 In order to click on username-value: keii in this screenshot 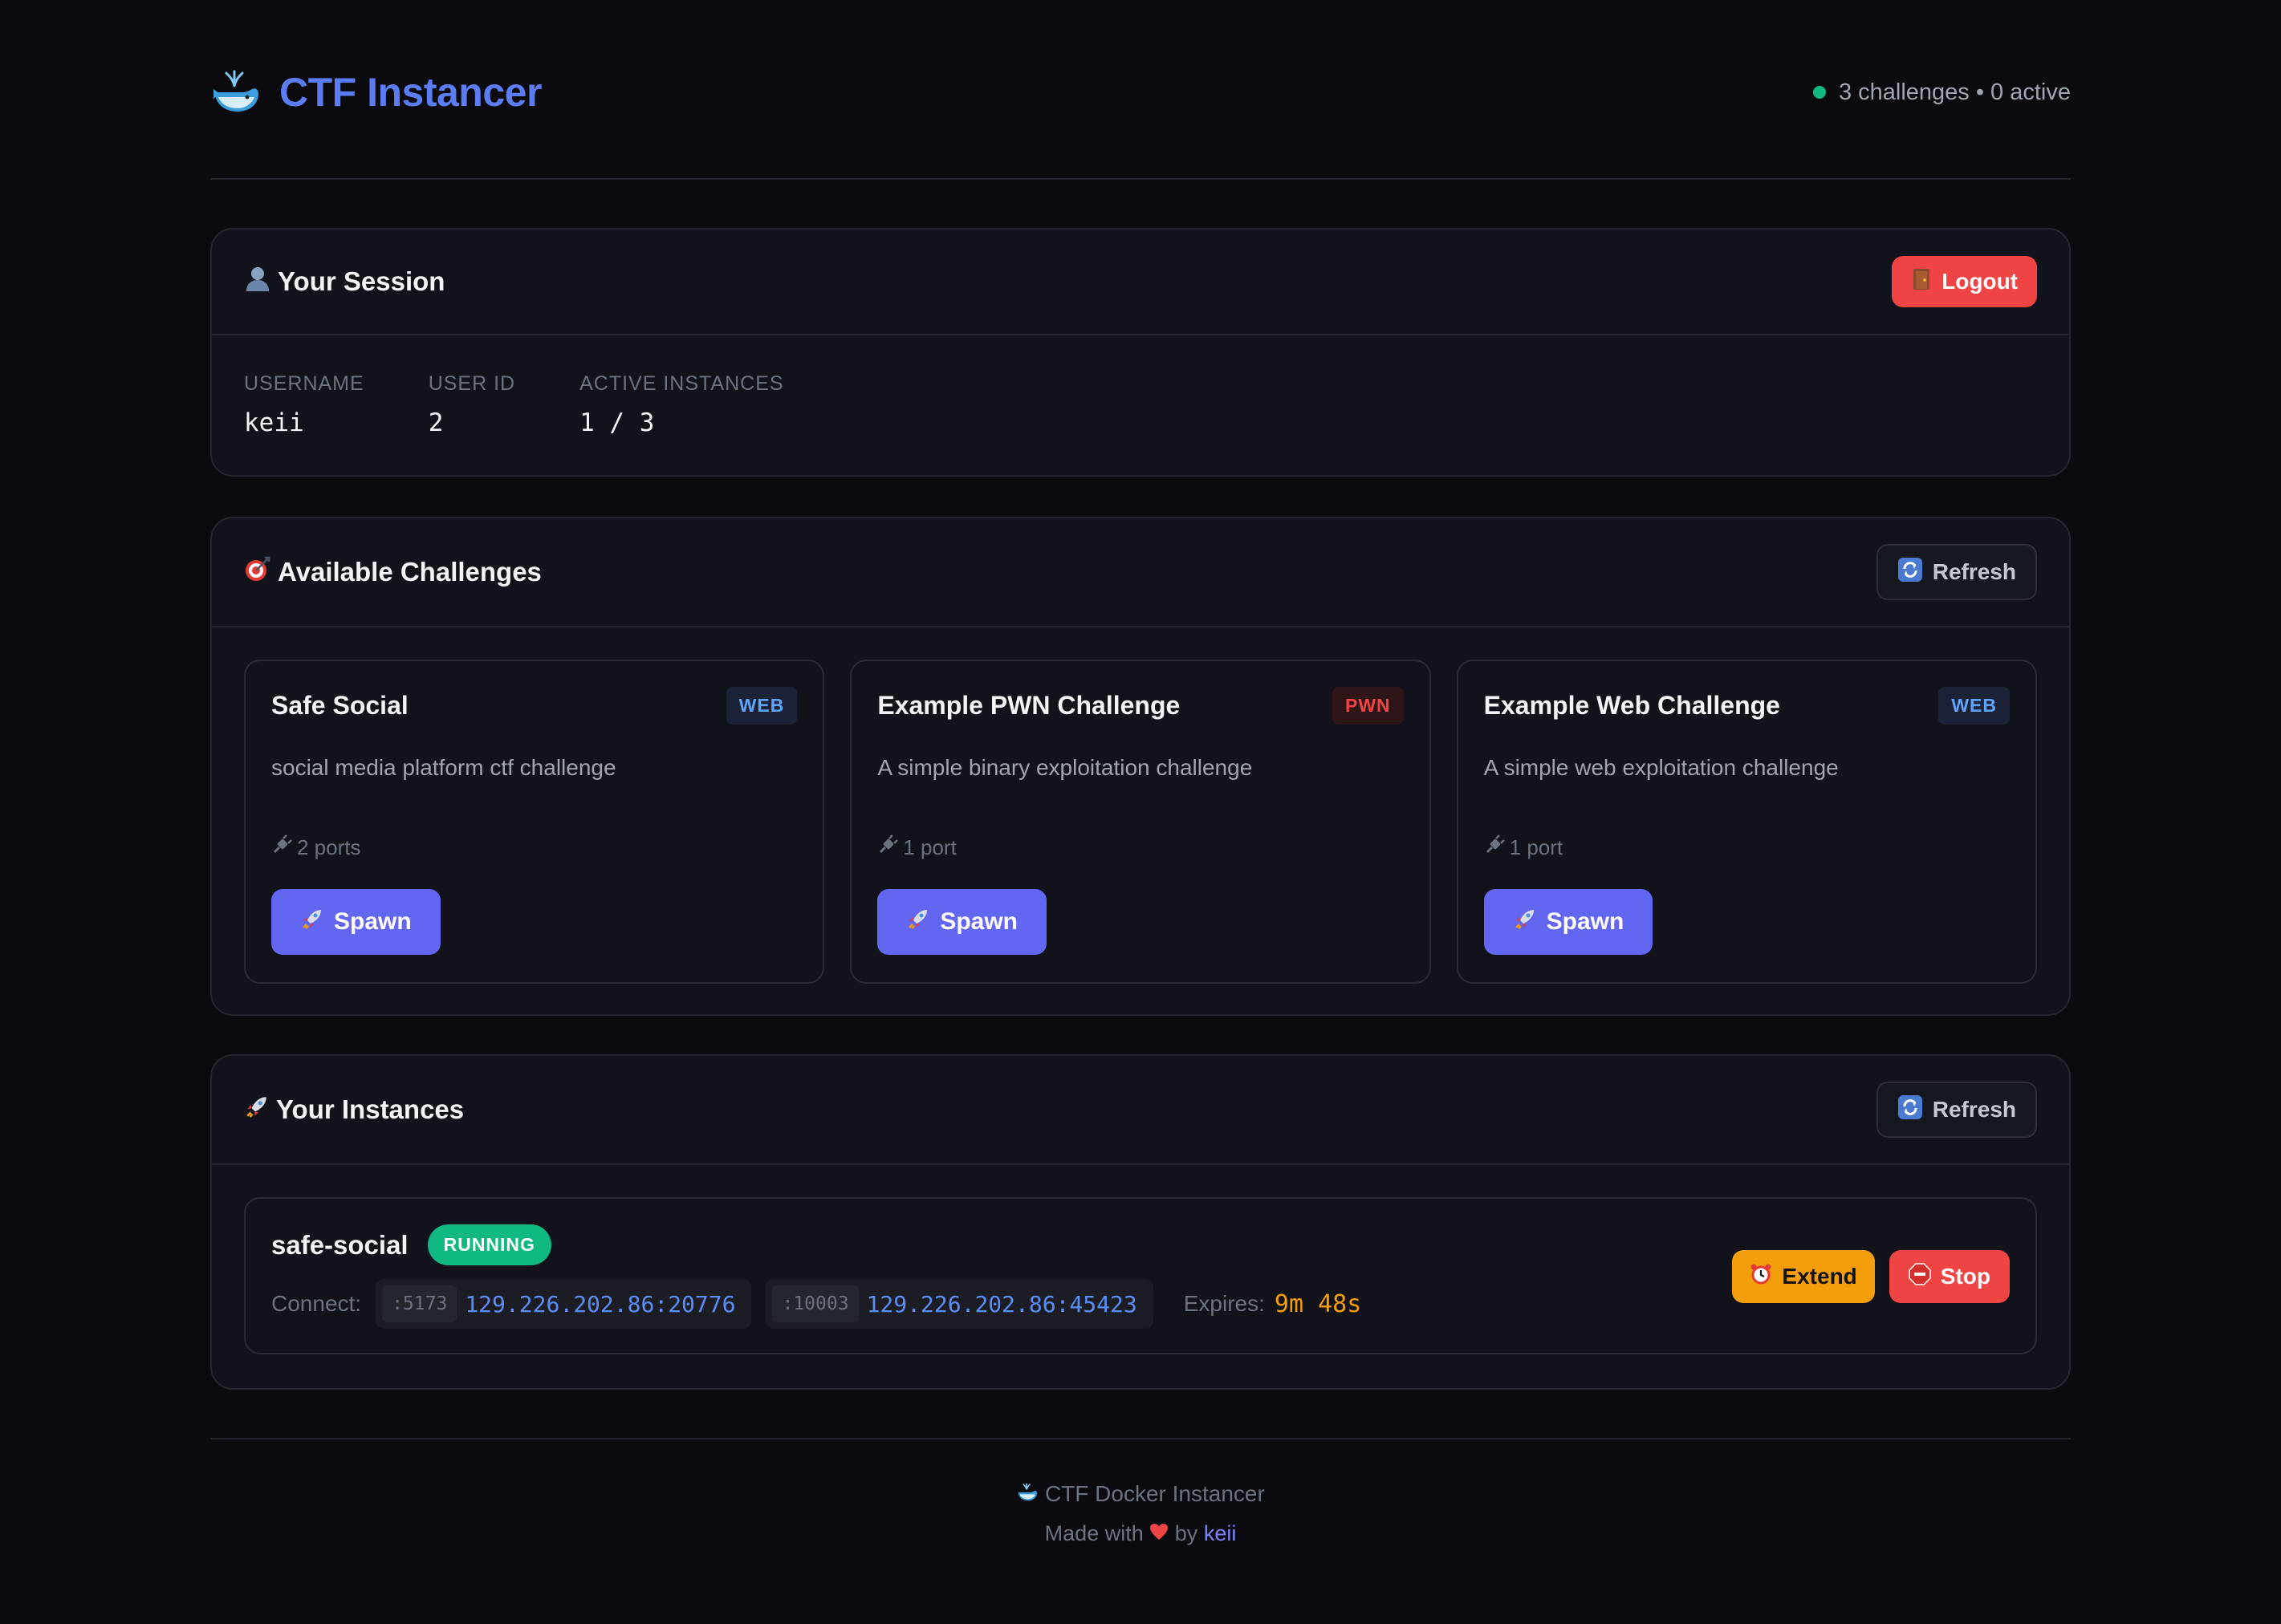, I will do `click(274, 422)`.